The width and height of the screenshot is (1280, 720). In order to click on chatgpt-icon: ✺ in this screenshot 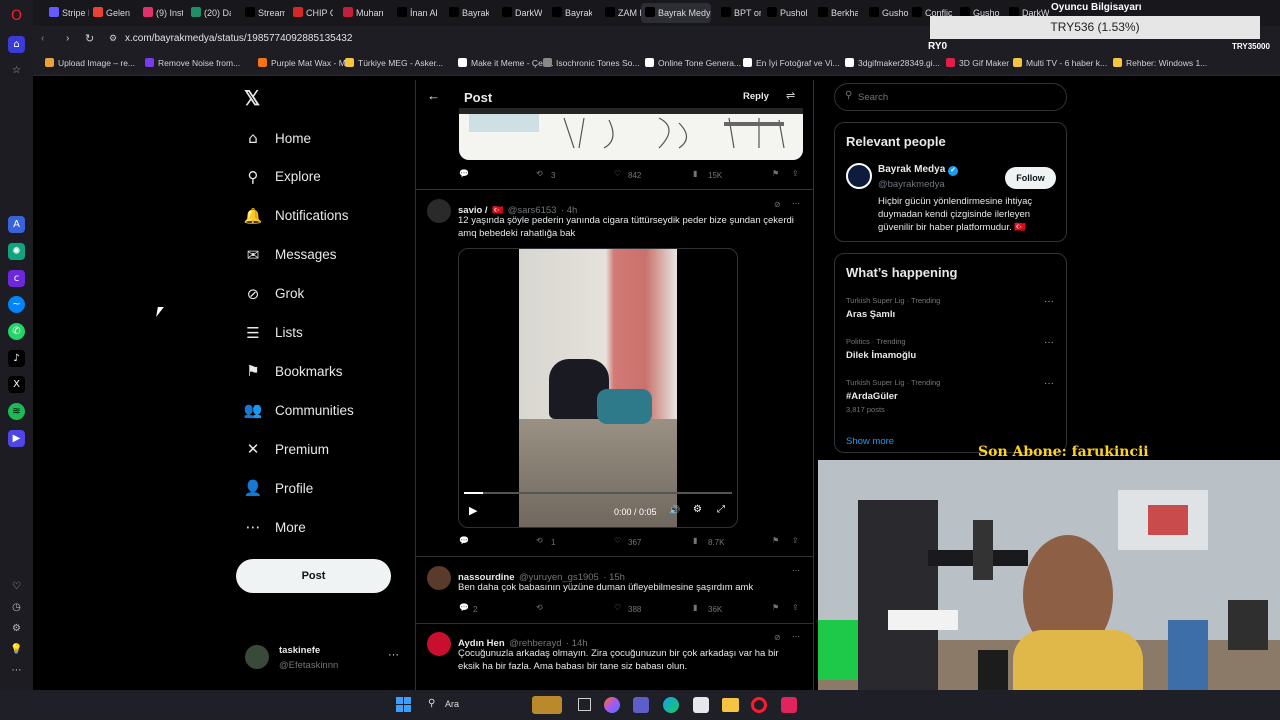, I will do `click(16, 251)`.